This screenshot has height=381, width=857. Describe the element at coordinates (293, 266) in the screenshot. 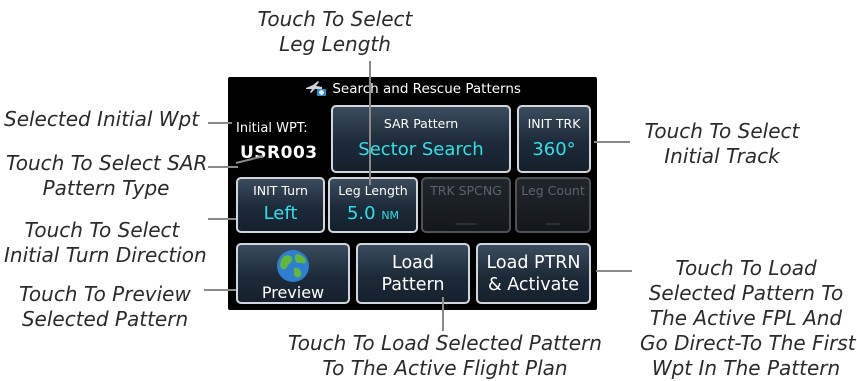

I see `globe-icon` at that location.